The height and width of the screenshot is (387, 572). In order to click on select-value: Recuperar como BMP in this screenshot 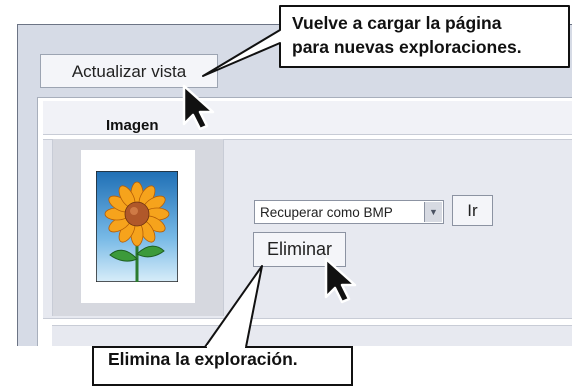, I will do `click(326, 212)`.